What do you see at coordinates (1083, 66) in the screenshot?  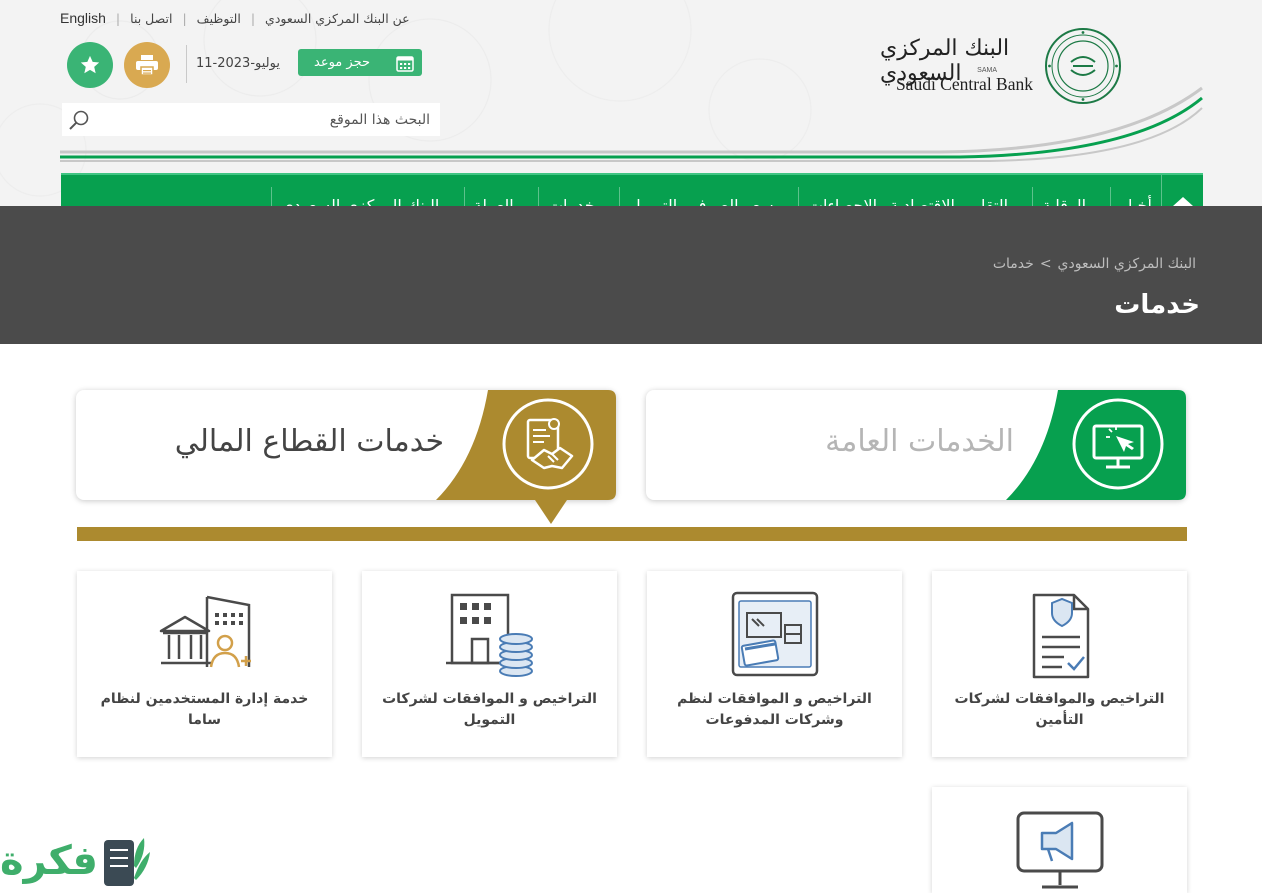 I see `sama-seal-icon` at bounding box center [1083, 66].